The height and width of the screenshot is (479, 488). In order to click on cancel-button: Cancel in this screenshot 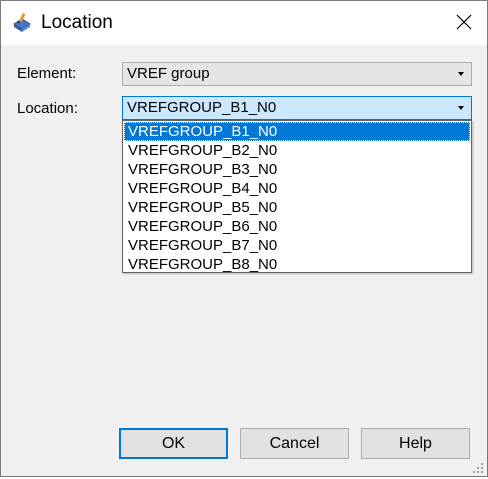, I will do `click(294, 443)`.